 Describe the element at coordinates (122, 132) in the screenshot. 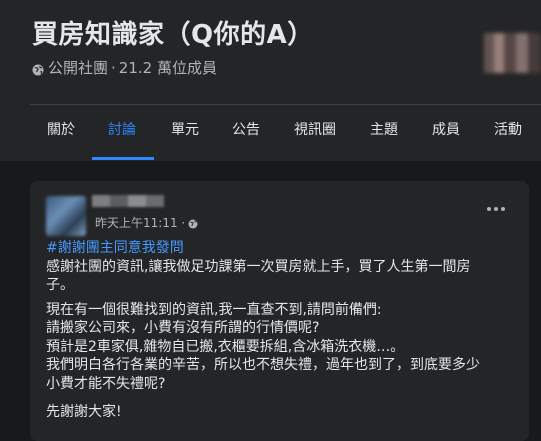

I see `tab-discussion: 討論` at that location.